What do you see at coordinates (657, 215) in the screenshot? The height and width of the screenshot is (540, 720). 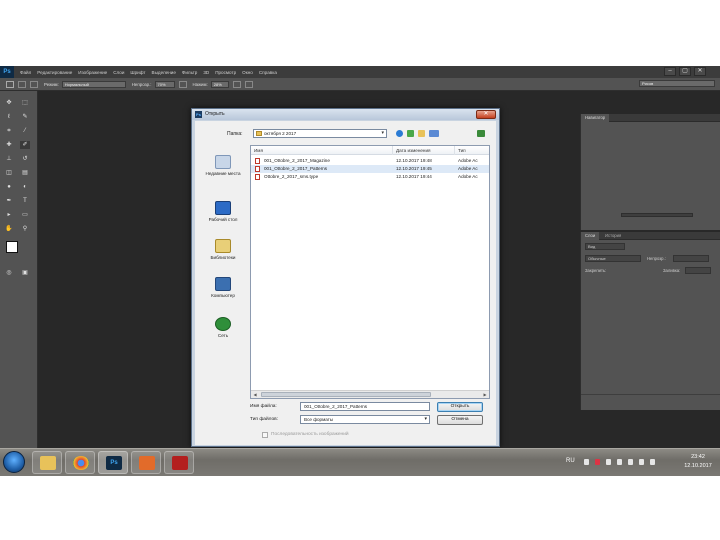 I see `navigator-zoom-slider` at bounding box center [657, 215].